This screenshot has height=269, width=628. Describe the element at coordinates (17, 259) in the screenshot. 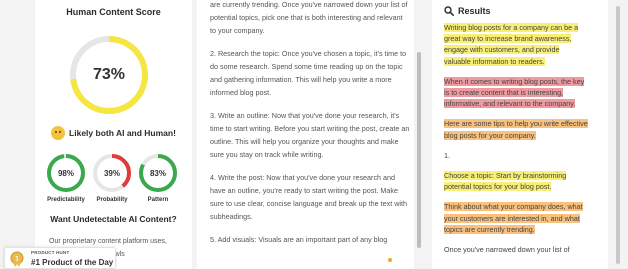

I see `medal-icon: 1` at that location.